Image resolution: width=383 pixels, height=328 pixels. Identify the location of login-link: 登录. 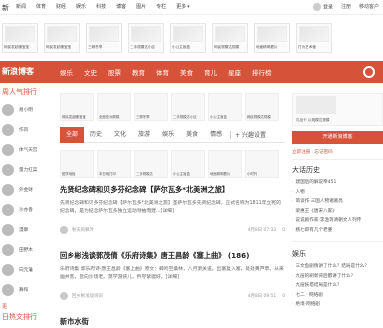
(322, 7).